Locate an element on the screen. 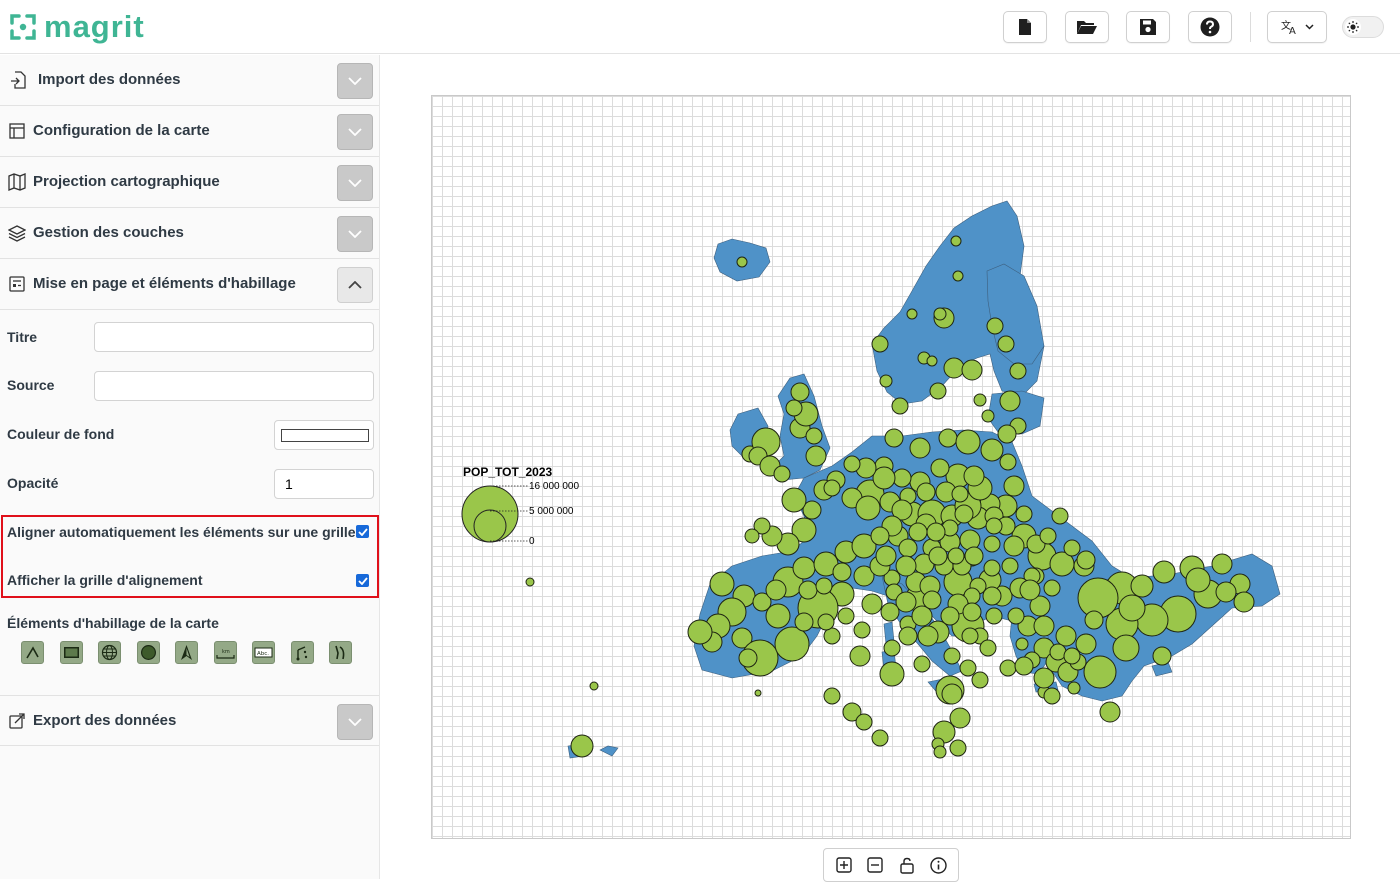 The height and width of the screenshot is (882, 1400). show-grid-checkbox is located at coordinates (362, 580).